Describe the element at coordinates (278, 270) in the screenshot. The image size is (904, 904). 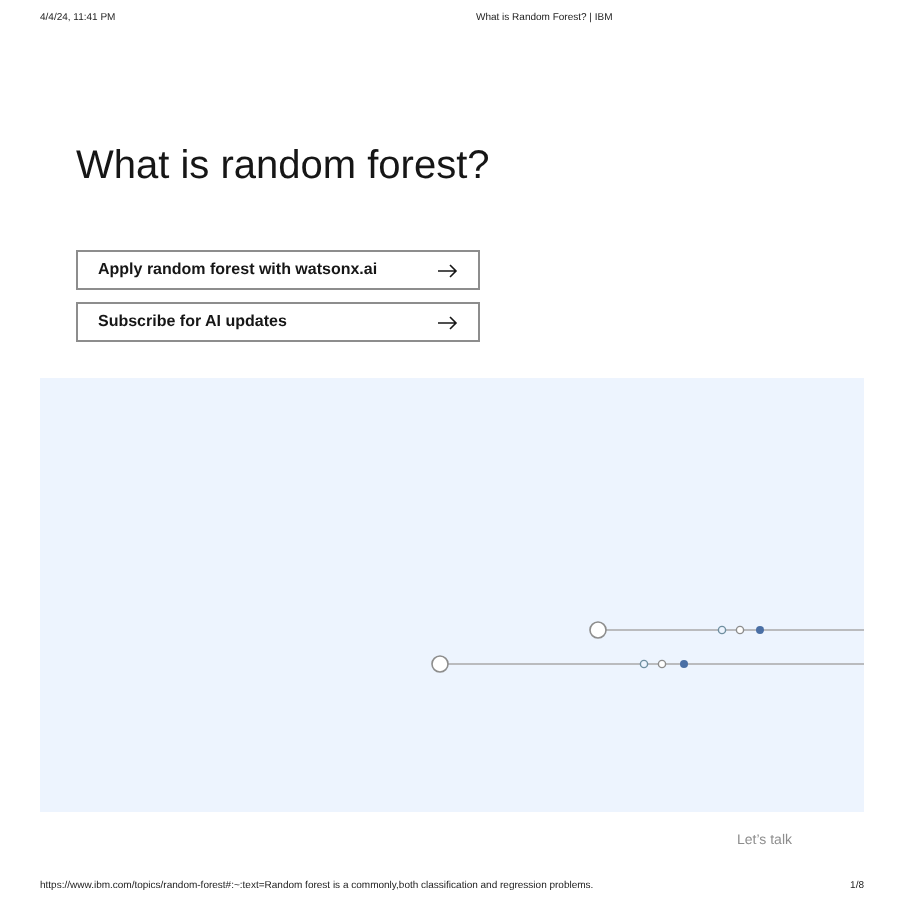
I see `cta-button: Apply random forest with watsonx.ai` at that location.